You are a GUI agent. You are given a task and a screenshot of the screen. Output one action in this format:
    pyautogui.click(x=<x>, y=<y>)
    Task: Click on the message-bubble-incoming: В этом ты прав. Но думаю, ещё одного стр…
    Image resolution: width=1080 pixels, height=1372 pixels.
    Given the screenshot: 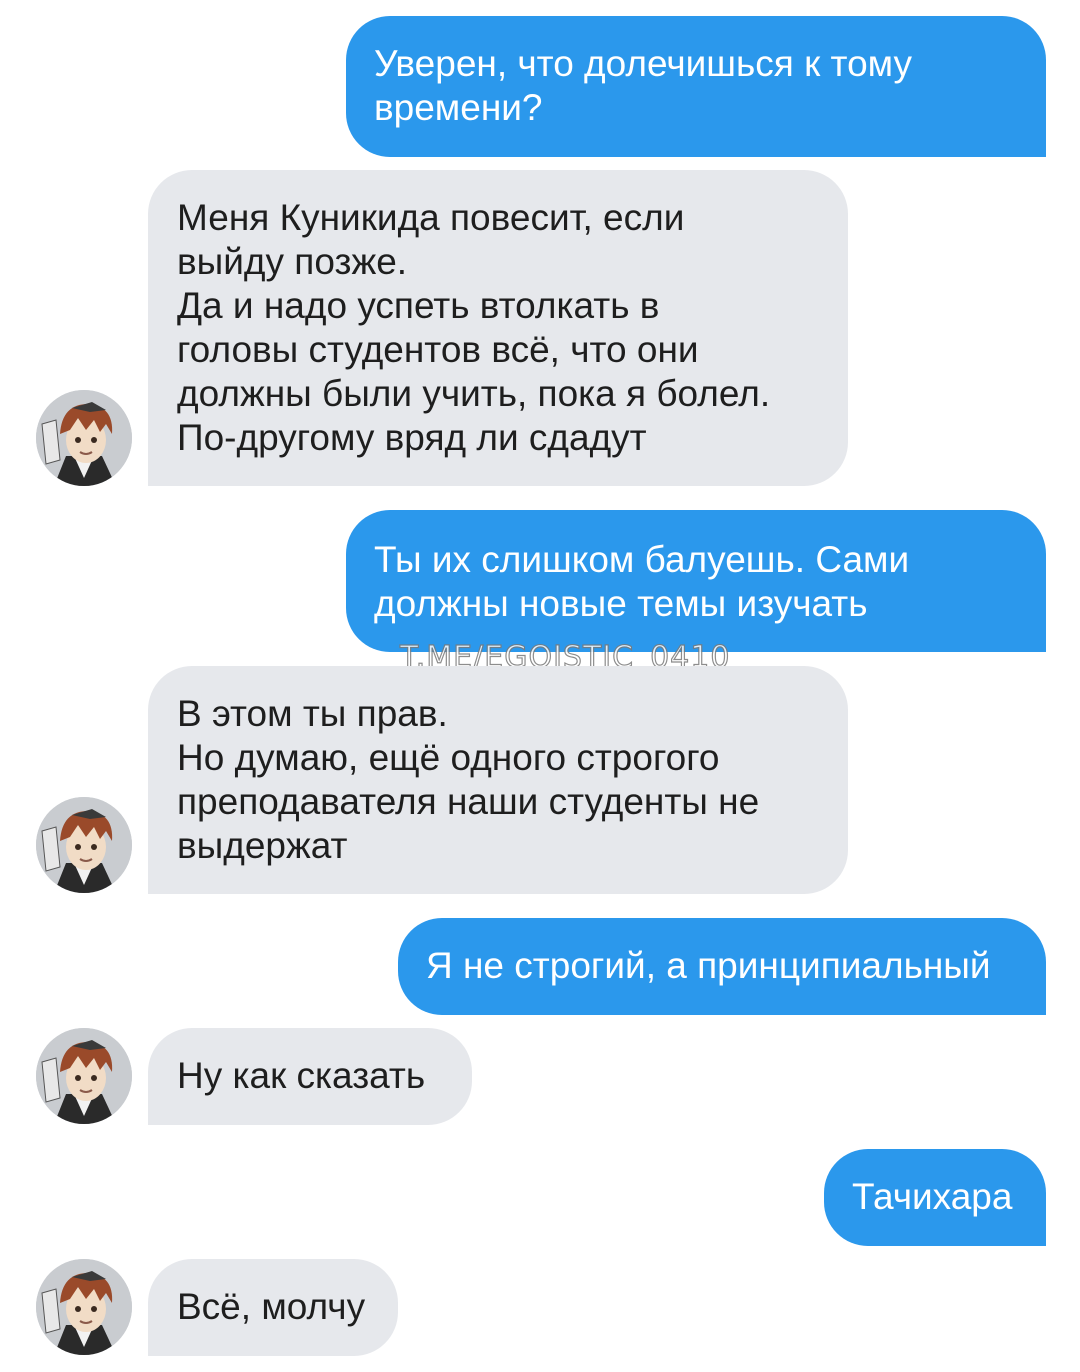 What is the action you would take?
    pyautogui.click(x=498, y=780)
    